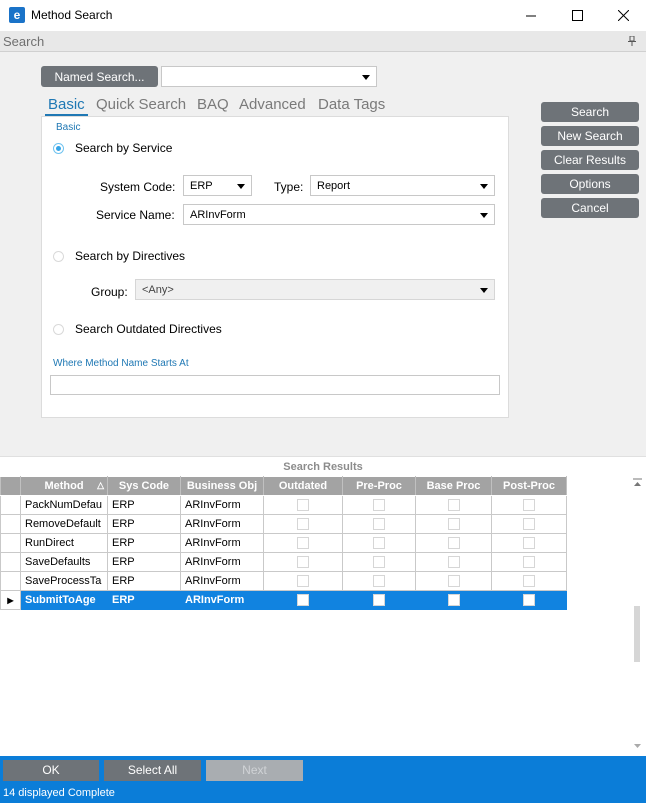  What do you see at coordinates (453, 486) in the screenshot?
I see `column-header-base-proc: Base Proc` at bounding box center [453, 486].